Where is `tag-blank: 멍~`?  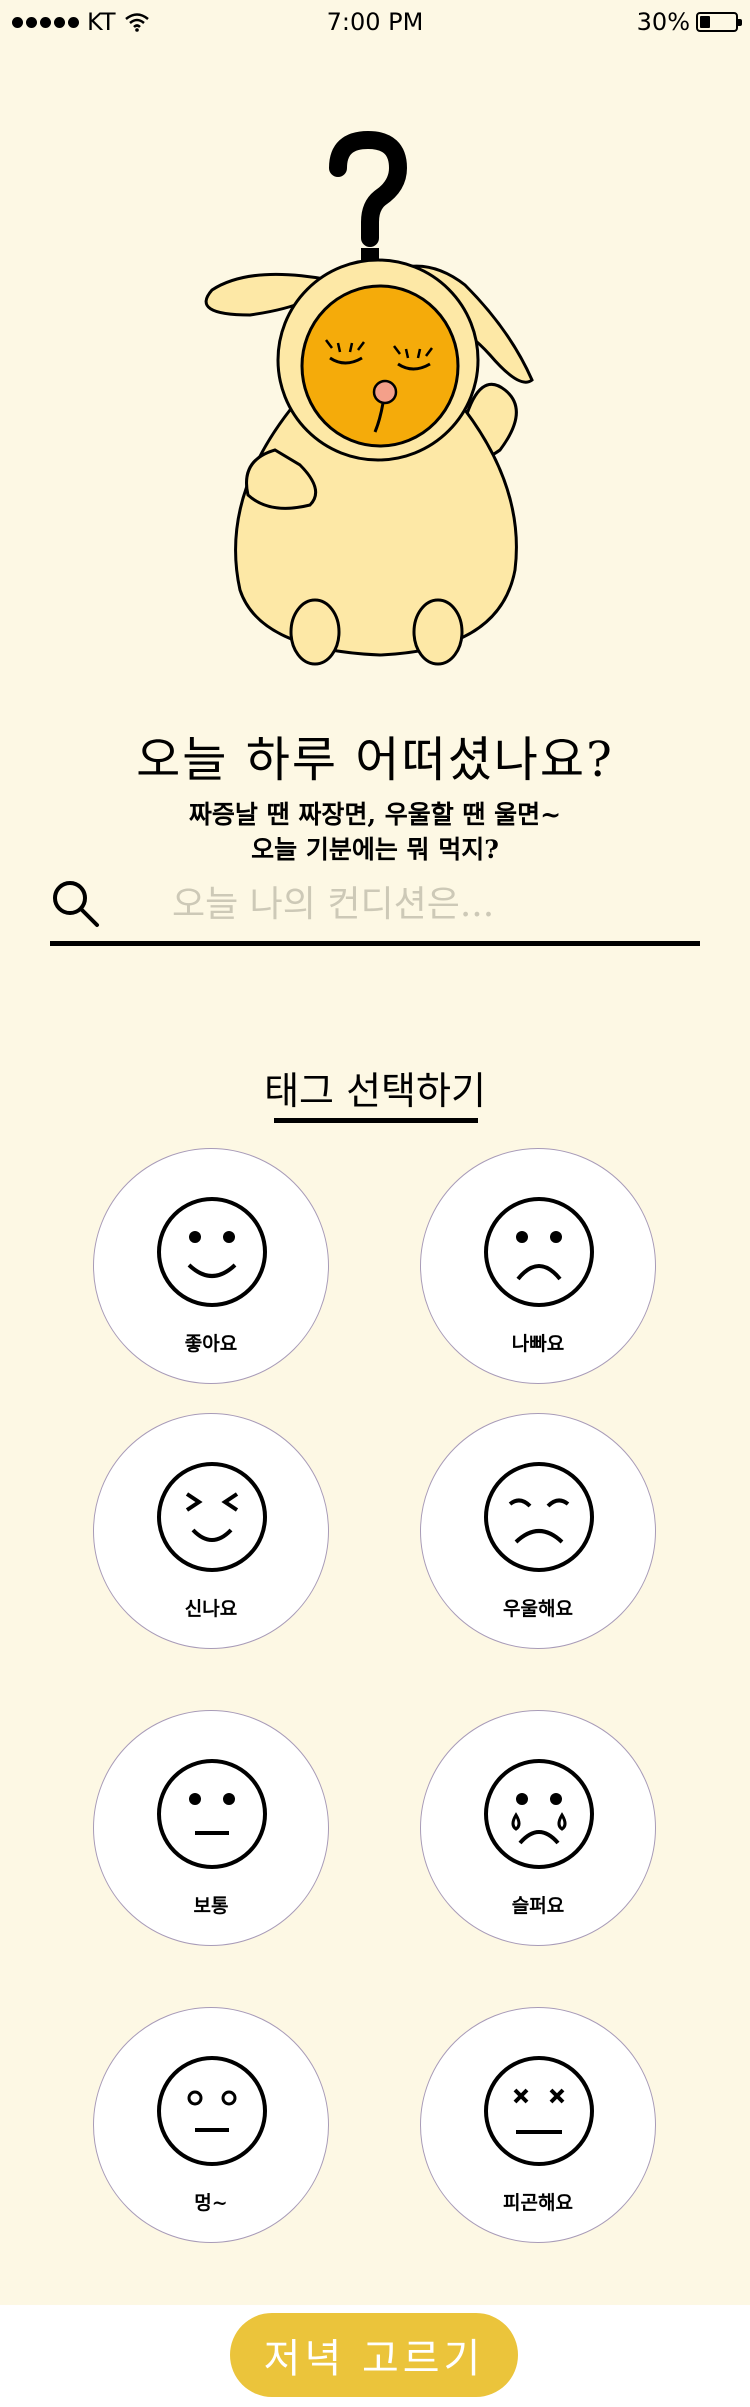 tag-blank: 멍~ is located at coordinates (211, 2125).